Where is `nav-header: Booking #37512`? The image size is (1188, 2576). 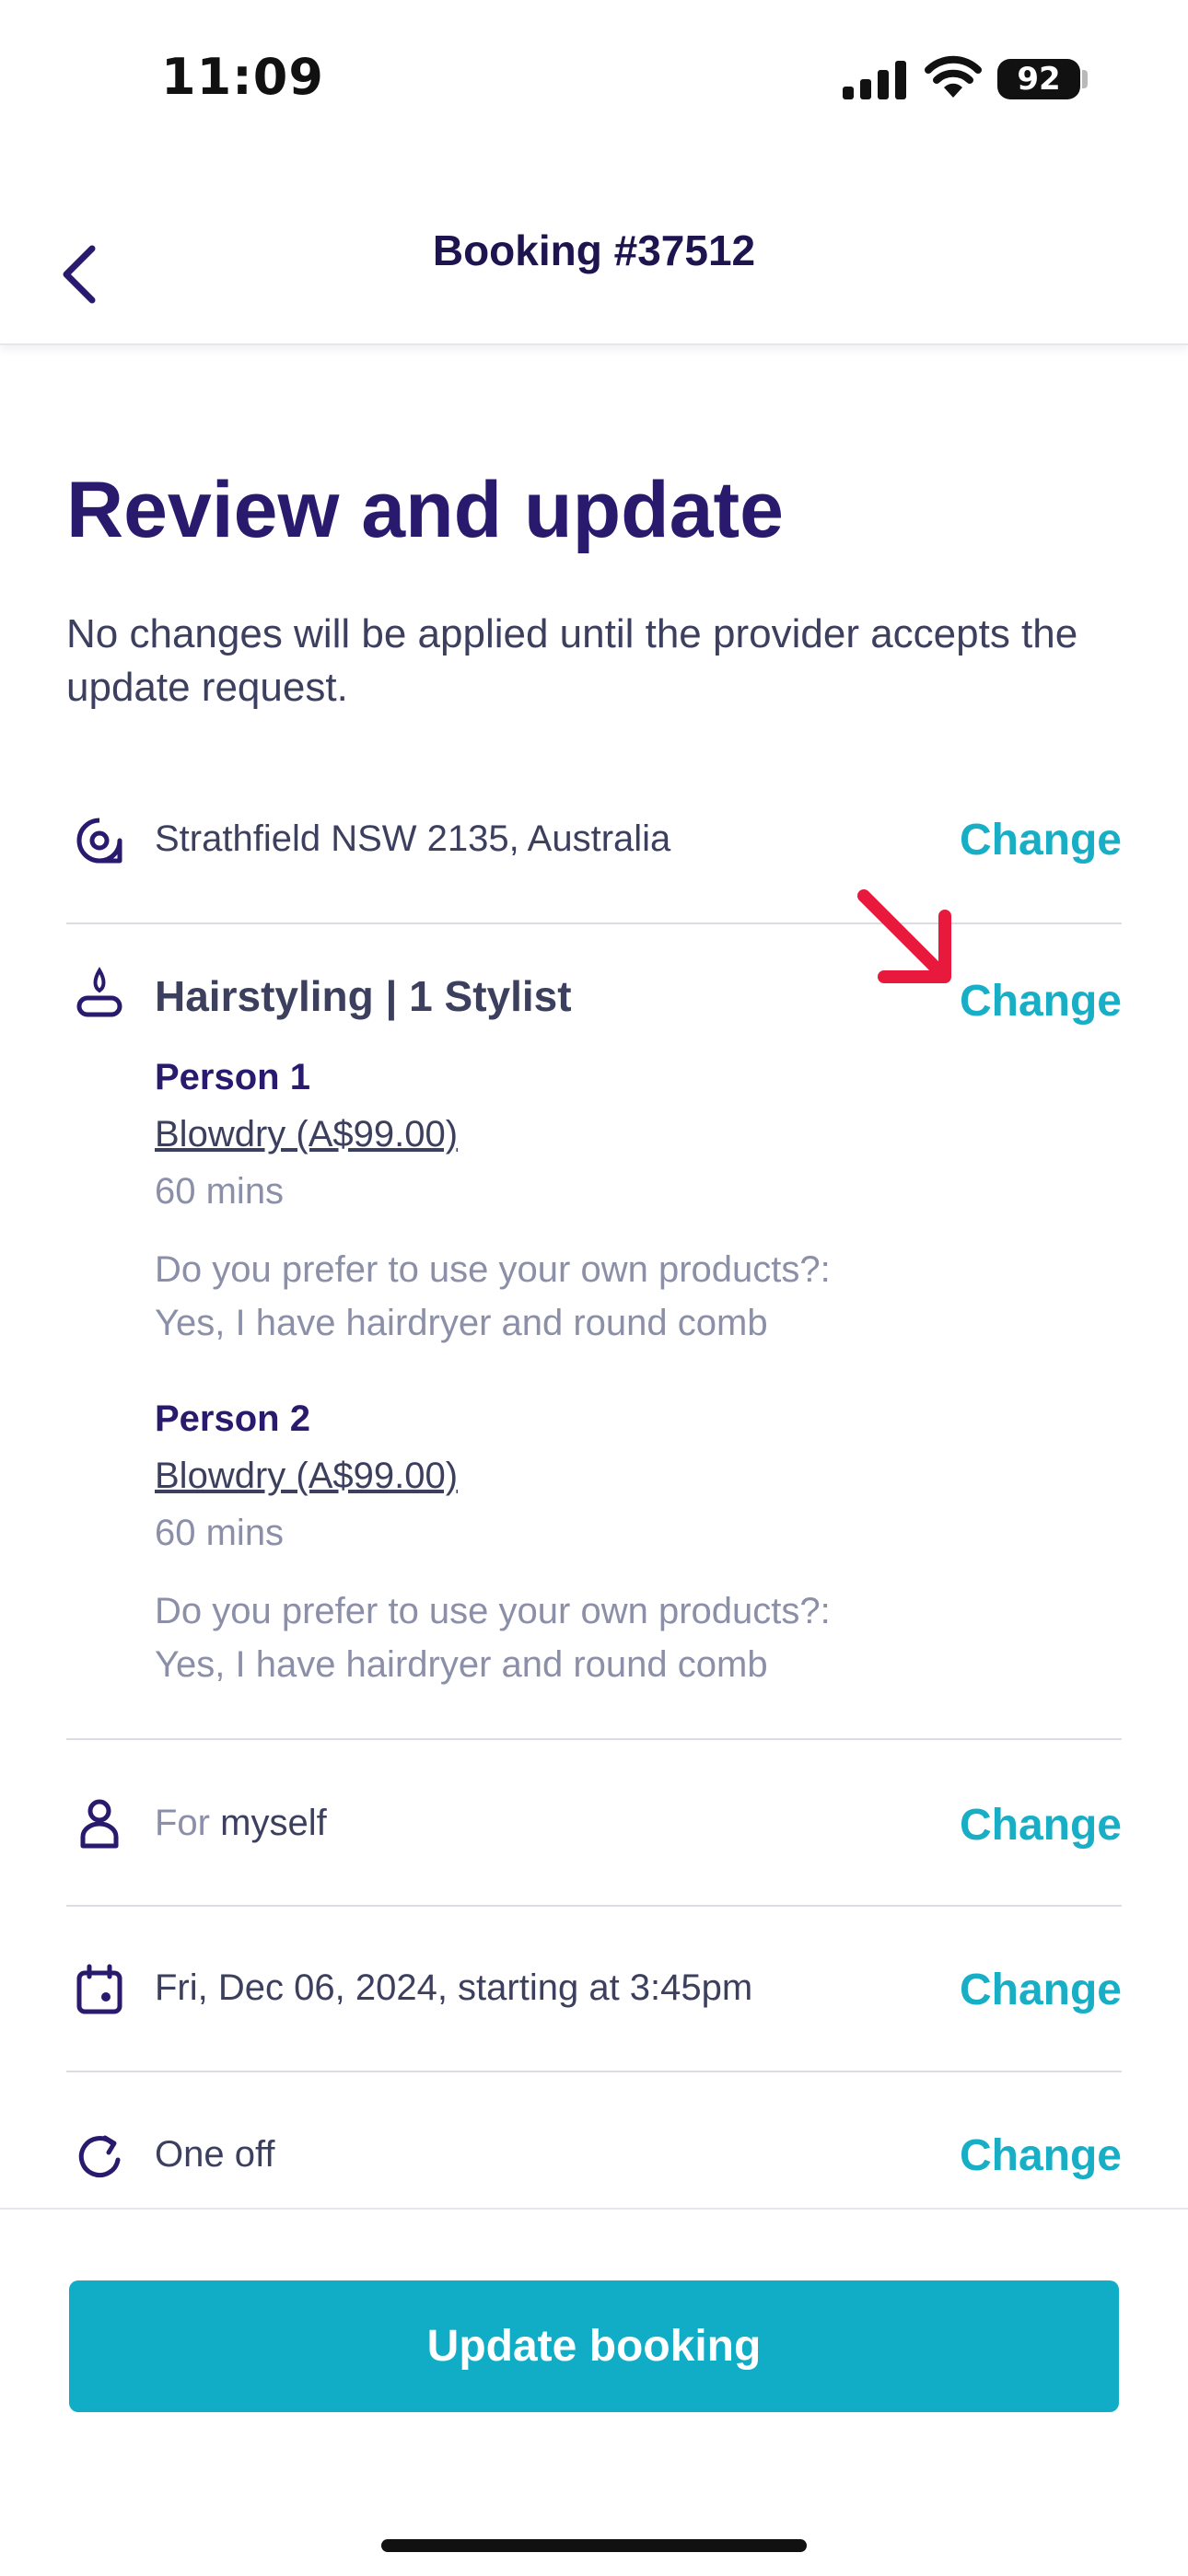 nav-header: Booking #37512 is located at coordinates (594, 251).